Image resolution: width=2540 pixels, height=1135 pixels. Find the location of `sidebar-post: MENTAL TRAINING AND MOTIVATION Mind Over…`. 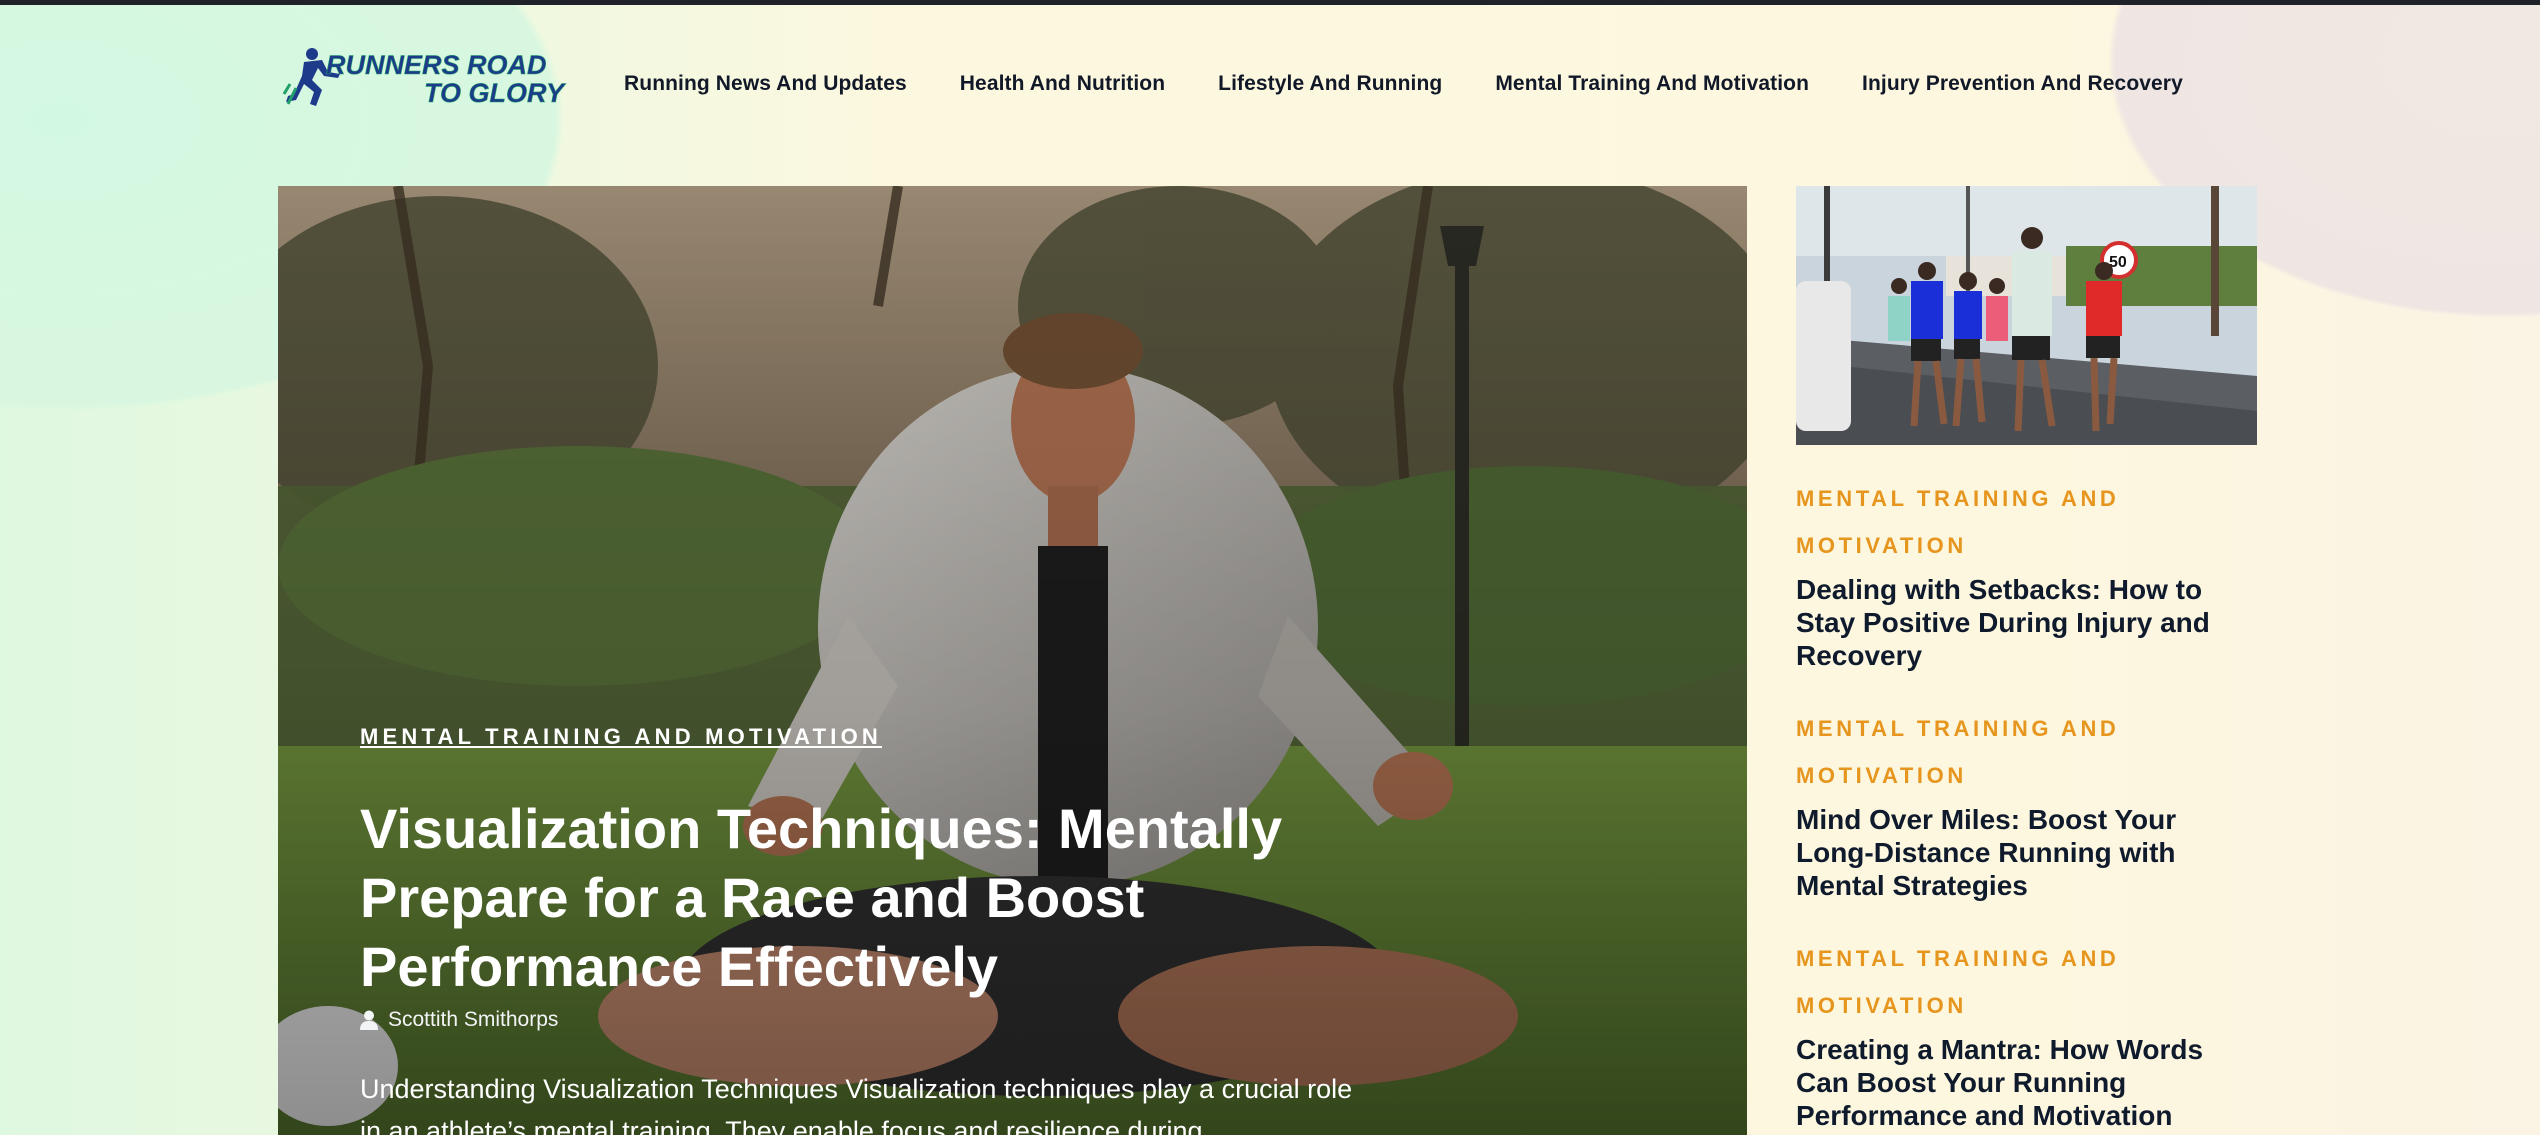

sidebar-post: MENTAL TRAINING AND MOTIVATION Mind Over… is located at coordinates (2016, 803).